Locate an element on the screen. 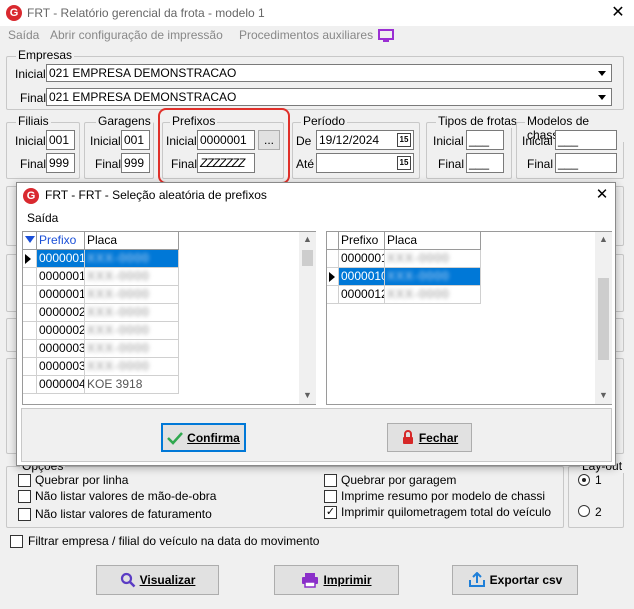 The width and height of the screenshot is (634, 609). filial-final-label: Final is located at coordinates (33, 164).